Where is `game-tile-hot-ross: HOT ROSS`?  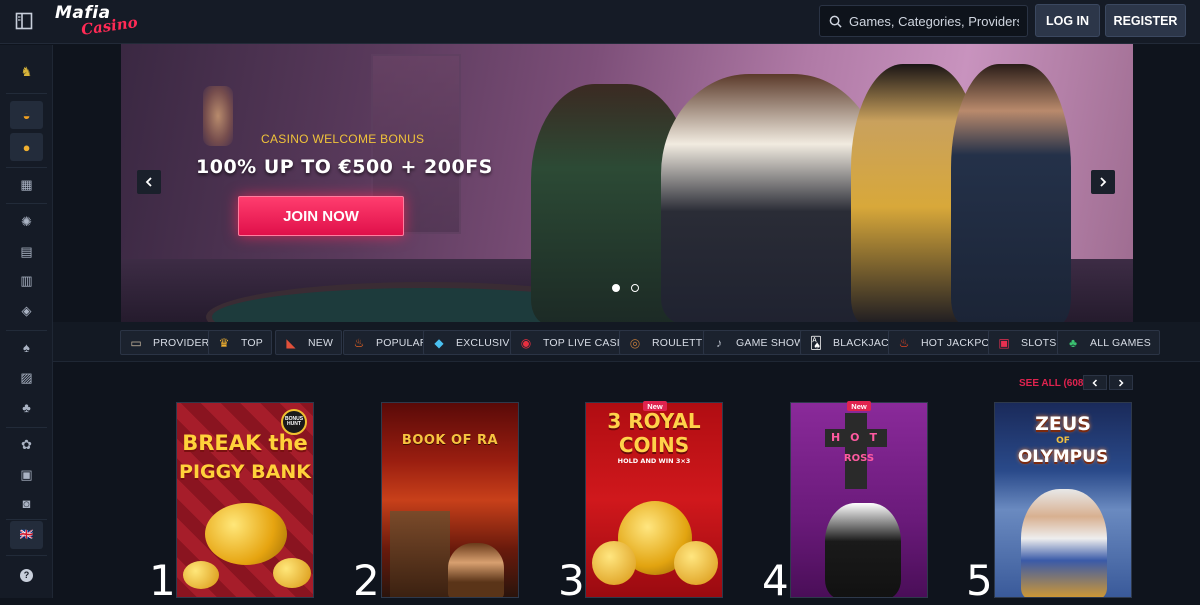
game-tile-hot-ross: HOT ROSS is located at coordinates (859, 500).